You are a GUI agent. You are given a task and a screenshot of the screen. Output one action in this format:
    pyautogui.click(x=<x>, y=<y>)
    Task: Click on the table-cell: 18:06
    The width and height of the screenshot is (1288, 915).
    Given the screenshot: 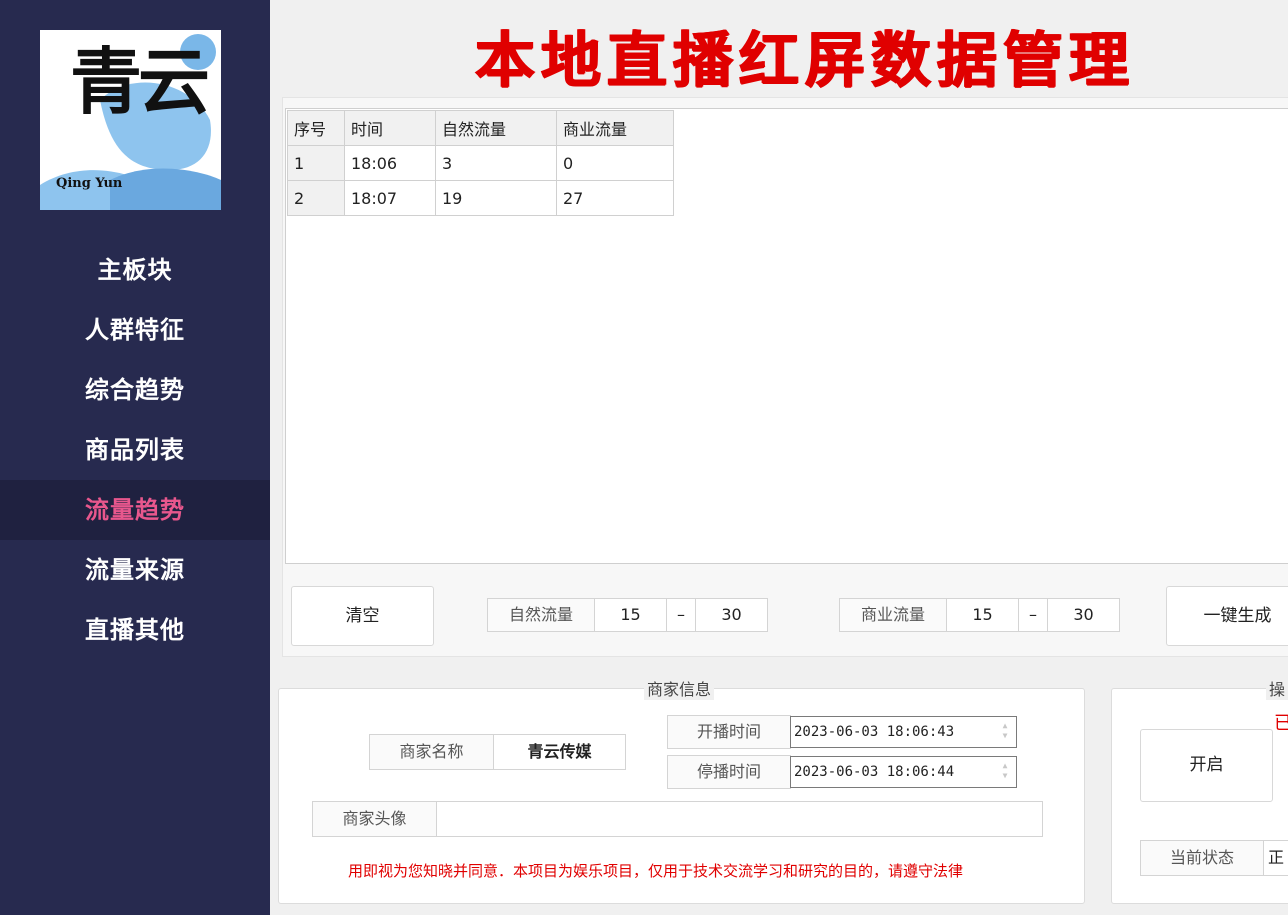 What is the action you would take?
    pyautogui.click(x=390, y=163)
    